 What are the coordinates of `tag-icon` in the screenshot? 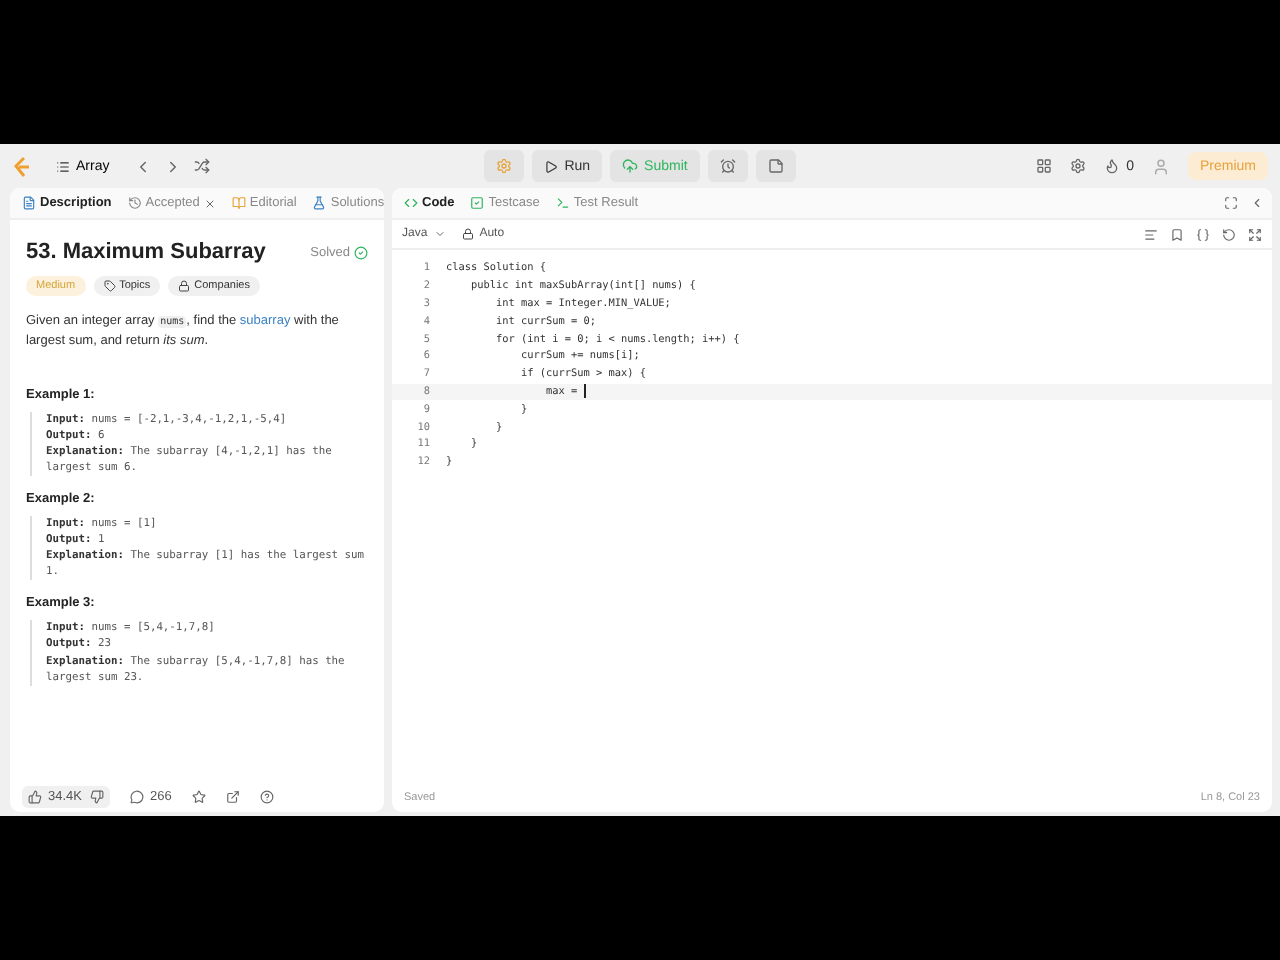 It's located at (109, 286).